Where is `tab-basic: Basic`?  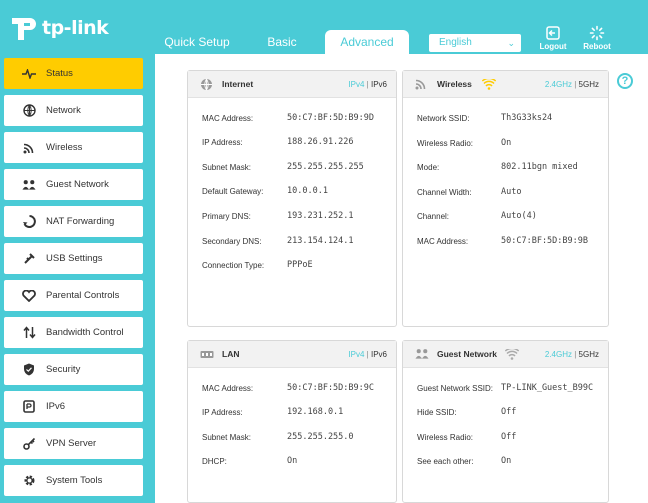 tab-basic: Basic is located at coordinates (282, 42).